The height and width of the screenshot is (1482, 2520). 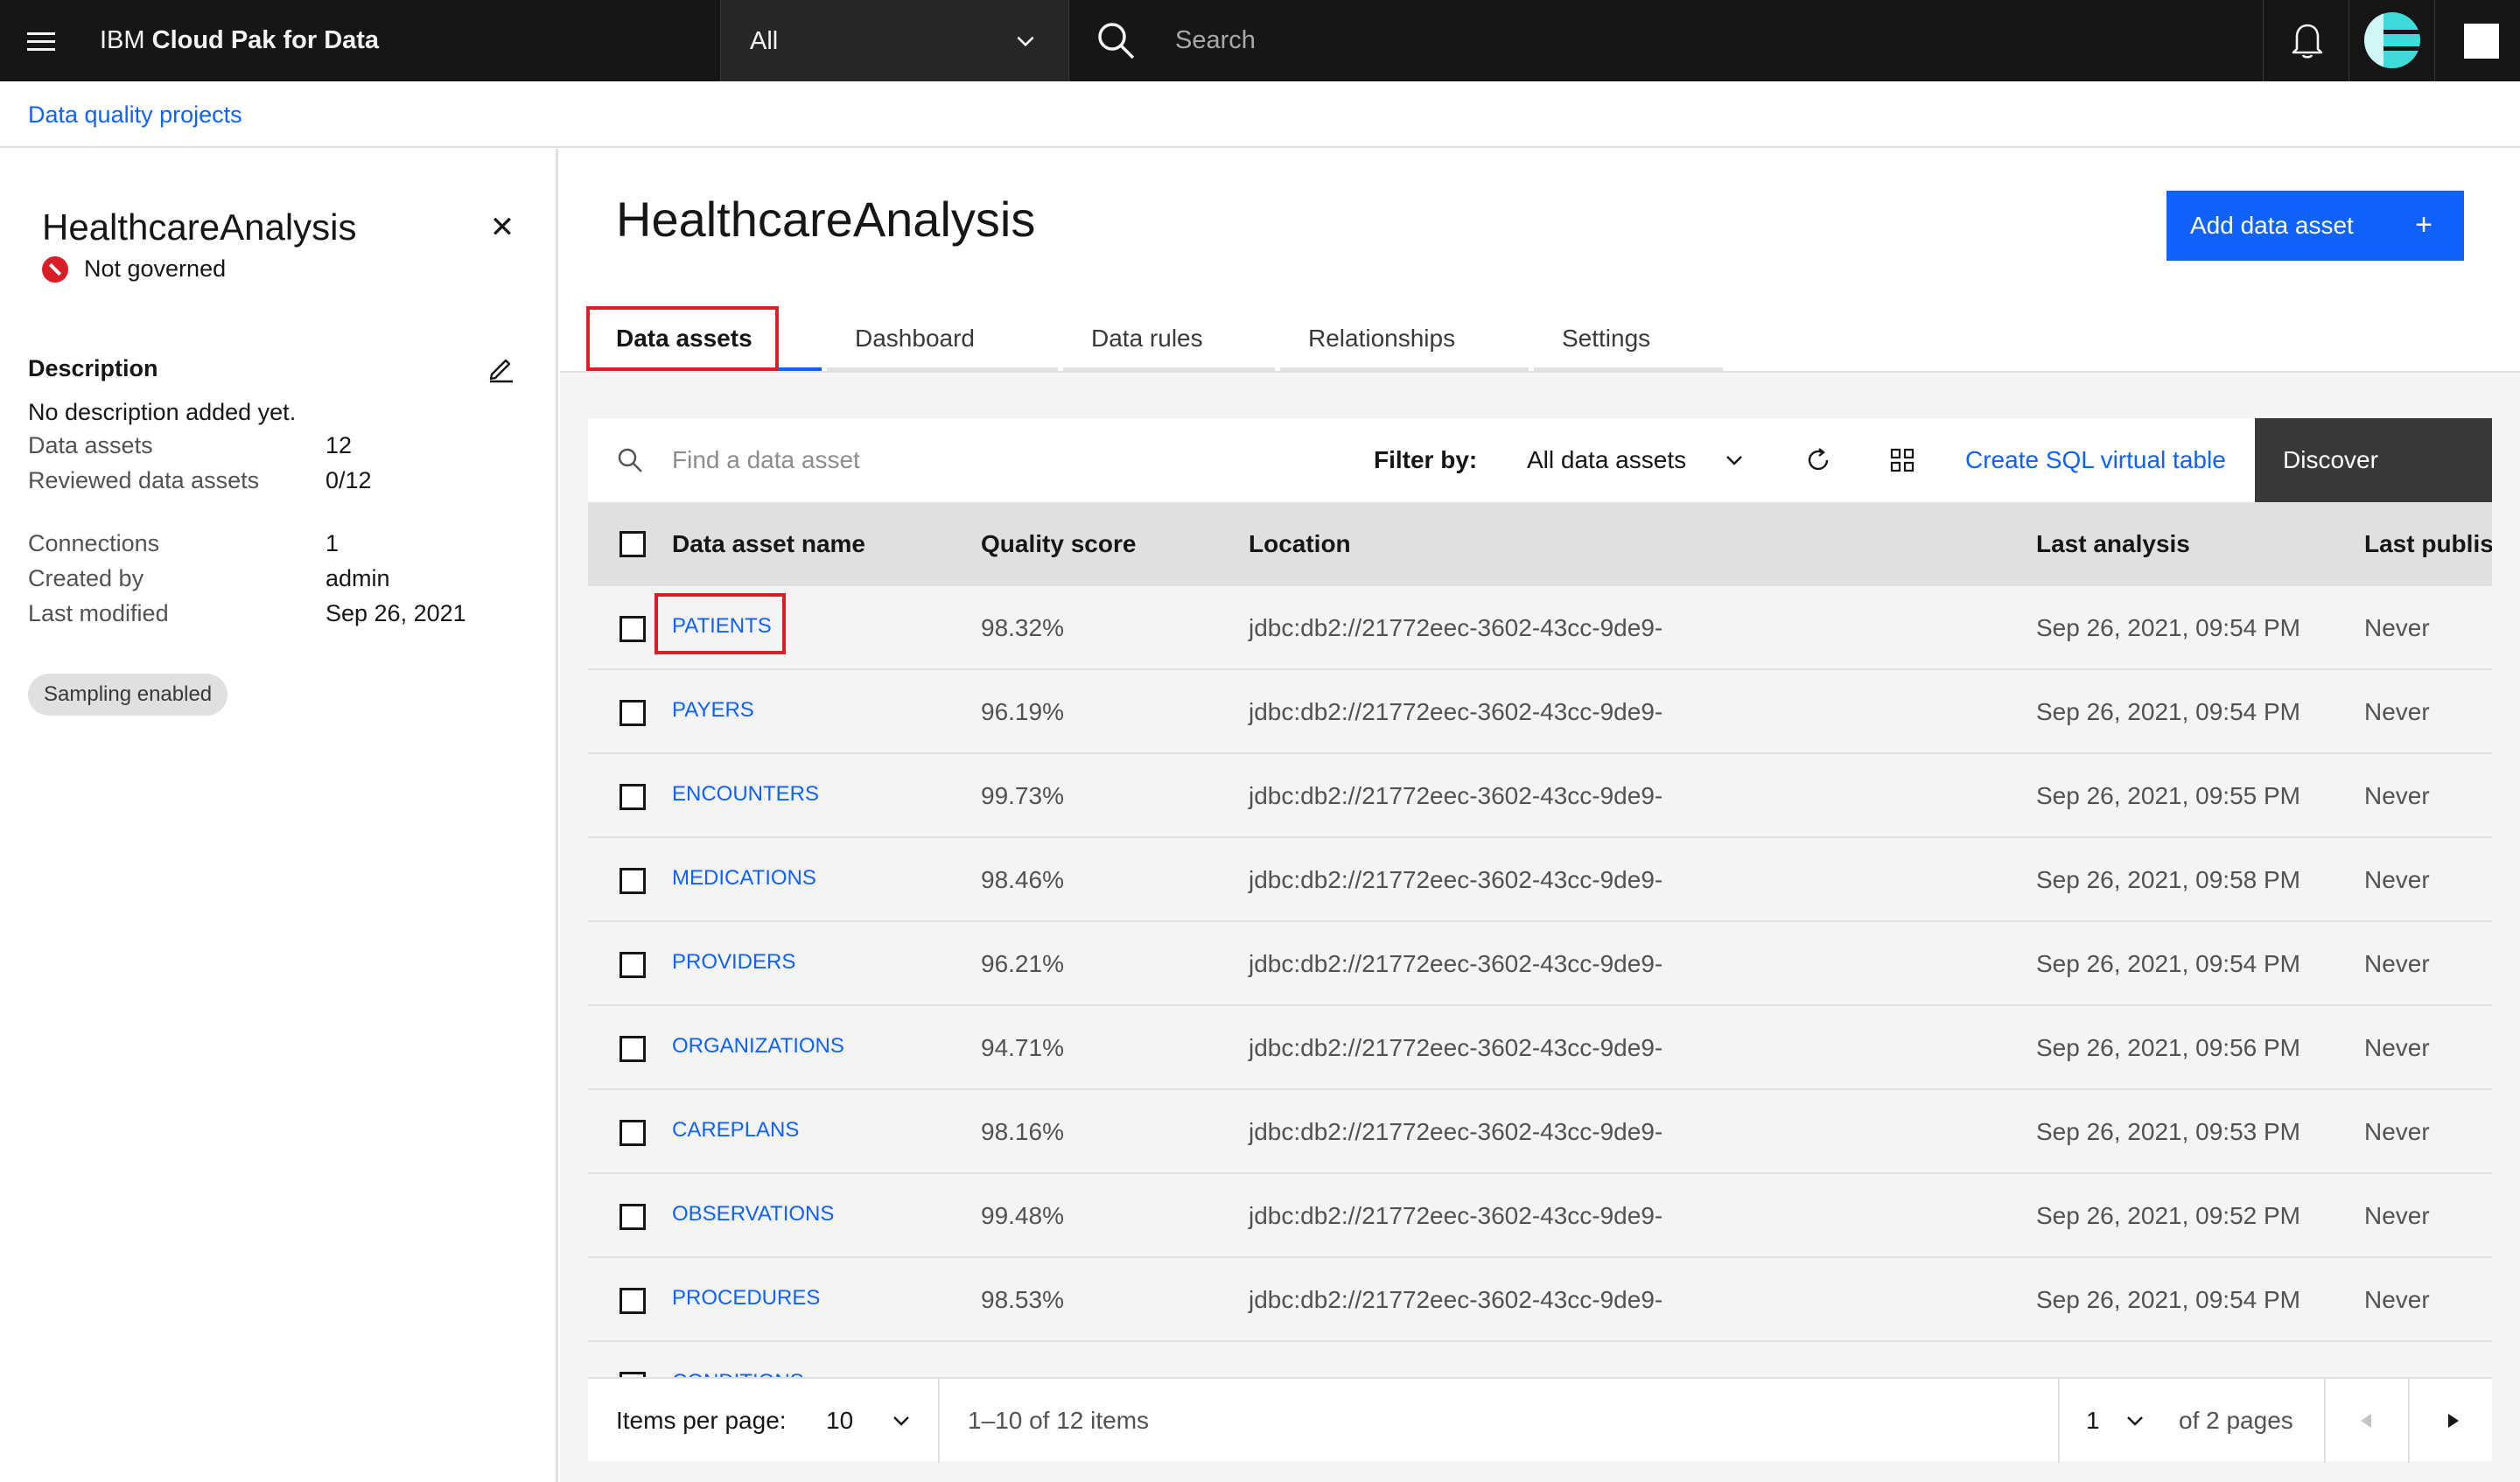 What do you see at coordinates (502, 227) in the screenshot?
I see `close-icon: ✕` at bounding box center [502, 227].